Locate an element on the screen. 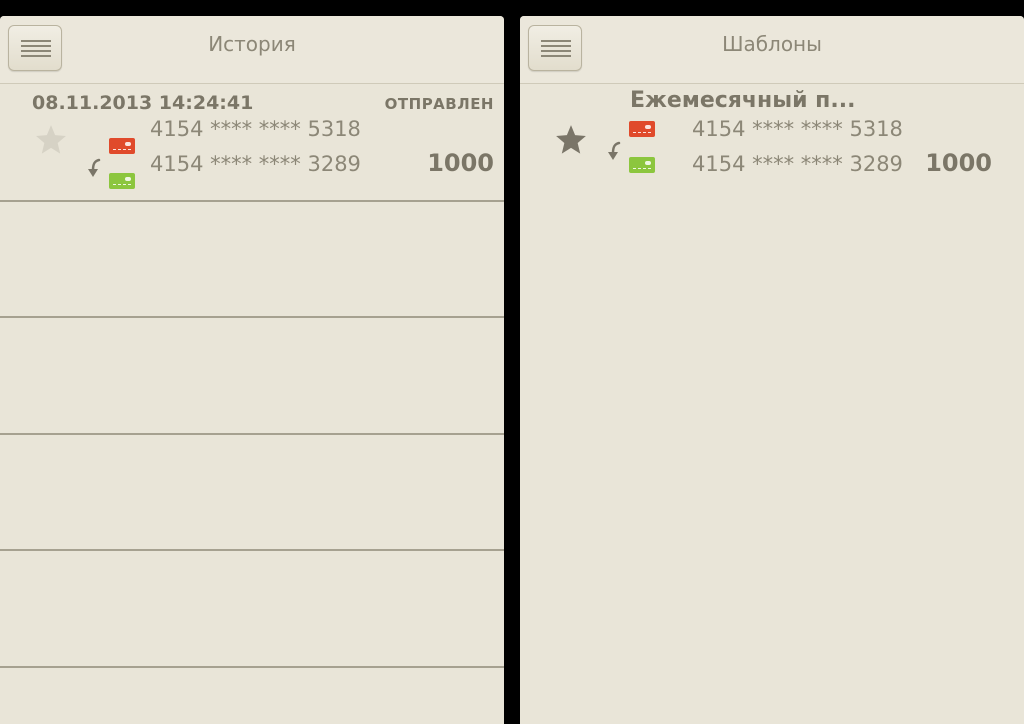 The width and height of the screenshot is (1024, 724). page-title: Шаблоны is located at coordinates (772, 44).